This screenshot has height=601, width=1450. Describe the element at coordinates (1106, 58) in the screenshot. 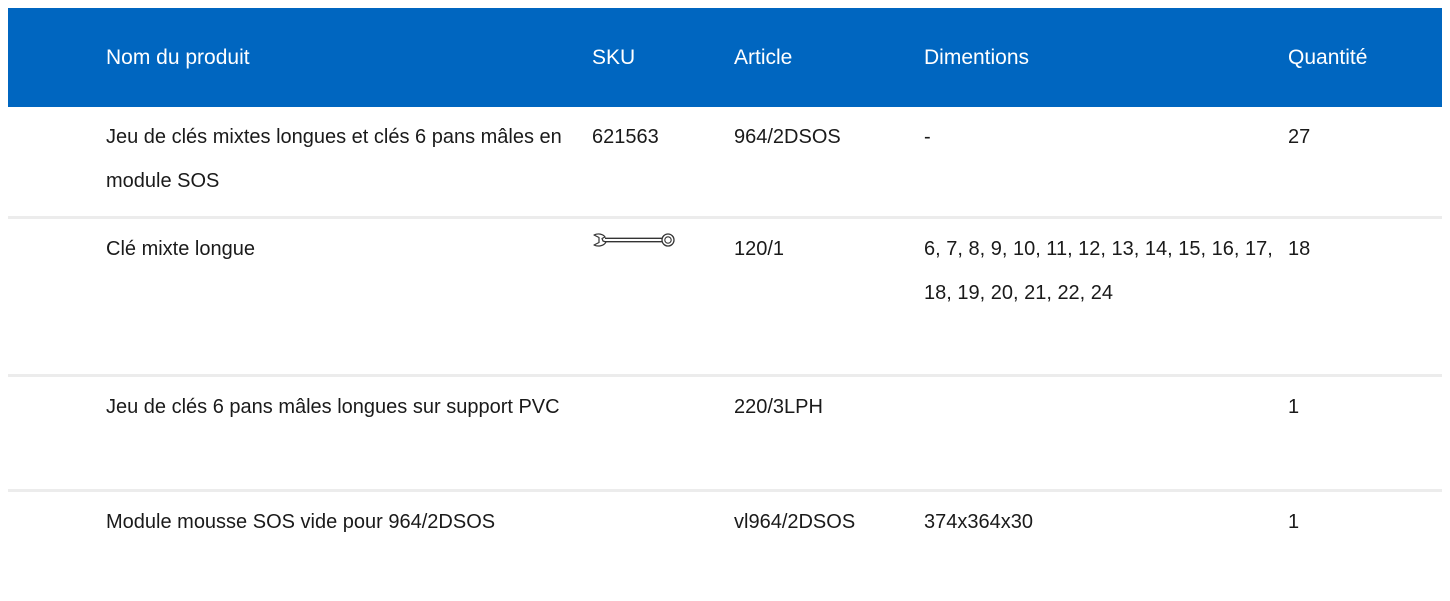

I see `header-dimensions: Dimentions` at that location.